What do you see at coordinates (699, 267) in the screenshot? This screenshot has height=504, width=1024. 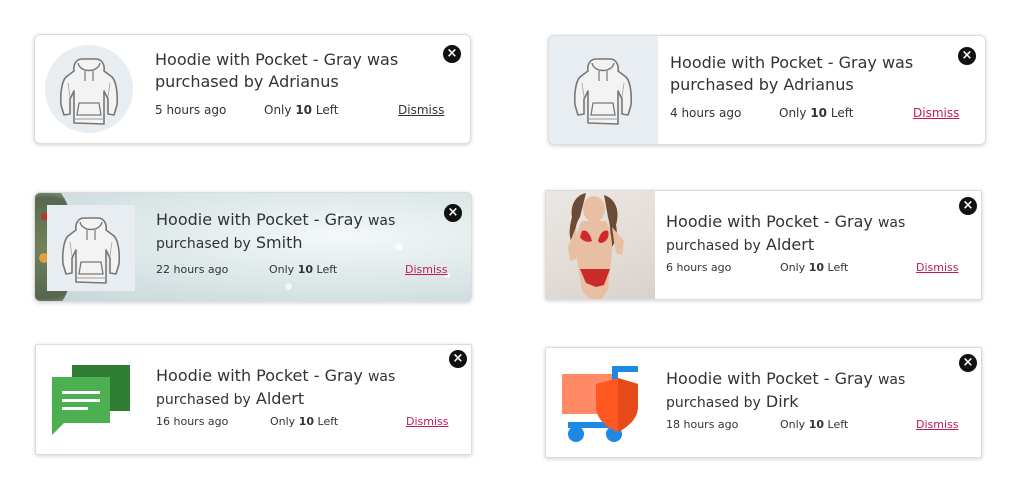 I see `time-ago: 6 hours ago` at bounding box center [699, 267].